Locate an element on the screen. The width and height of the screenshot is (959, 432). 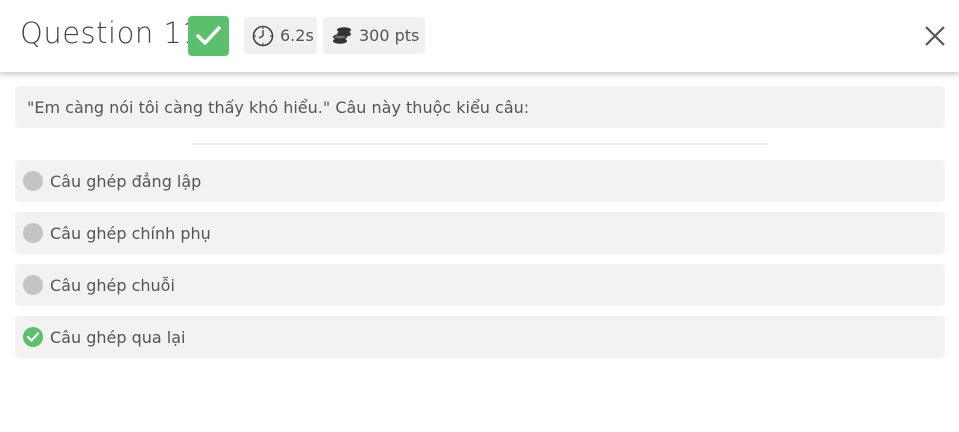
close-icon is located at coordinates (935, 36).